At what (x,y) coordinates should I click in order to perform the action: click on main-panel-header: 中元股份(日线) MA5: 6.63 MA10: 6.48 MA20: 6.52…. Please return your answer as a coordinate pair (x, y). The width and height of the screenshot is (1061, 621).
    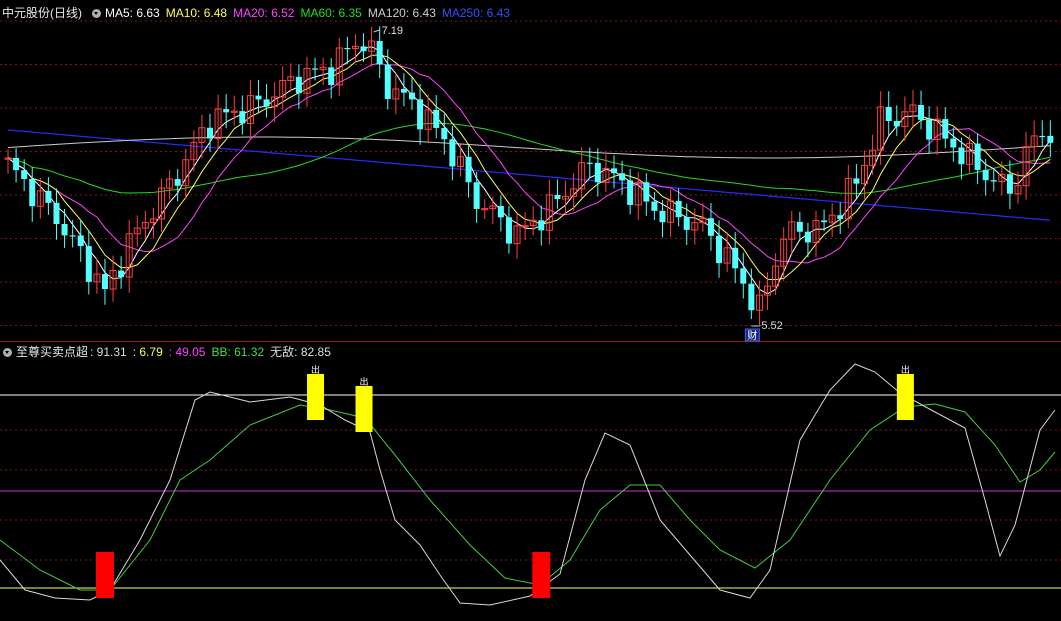
    Looking at the image, I should click on (258, 13).